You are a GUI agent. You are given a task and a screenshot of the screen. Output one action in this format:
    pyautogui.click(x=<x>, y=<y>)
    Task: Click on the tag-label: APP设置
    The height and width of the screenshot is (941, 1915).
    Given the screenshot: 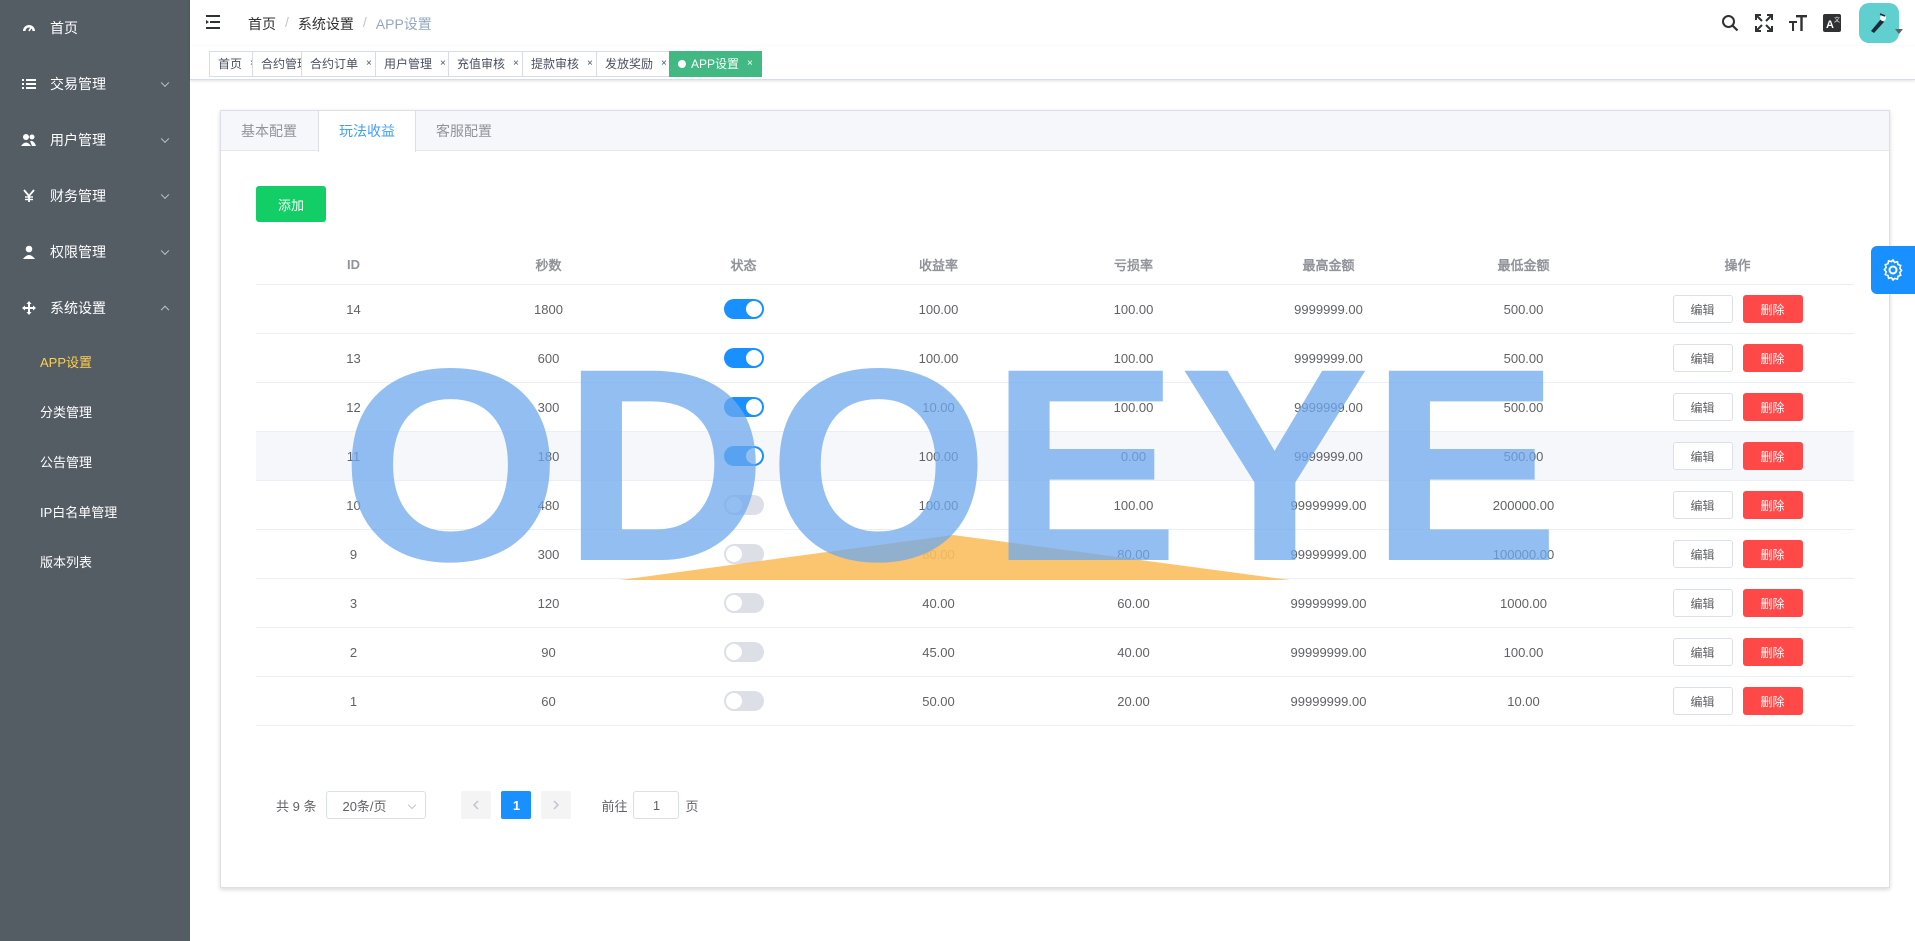 What is the action you would take?
    pyautogui.click(x=715, y=64)
    